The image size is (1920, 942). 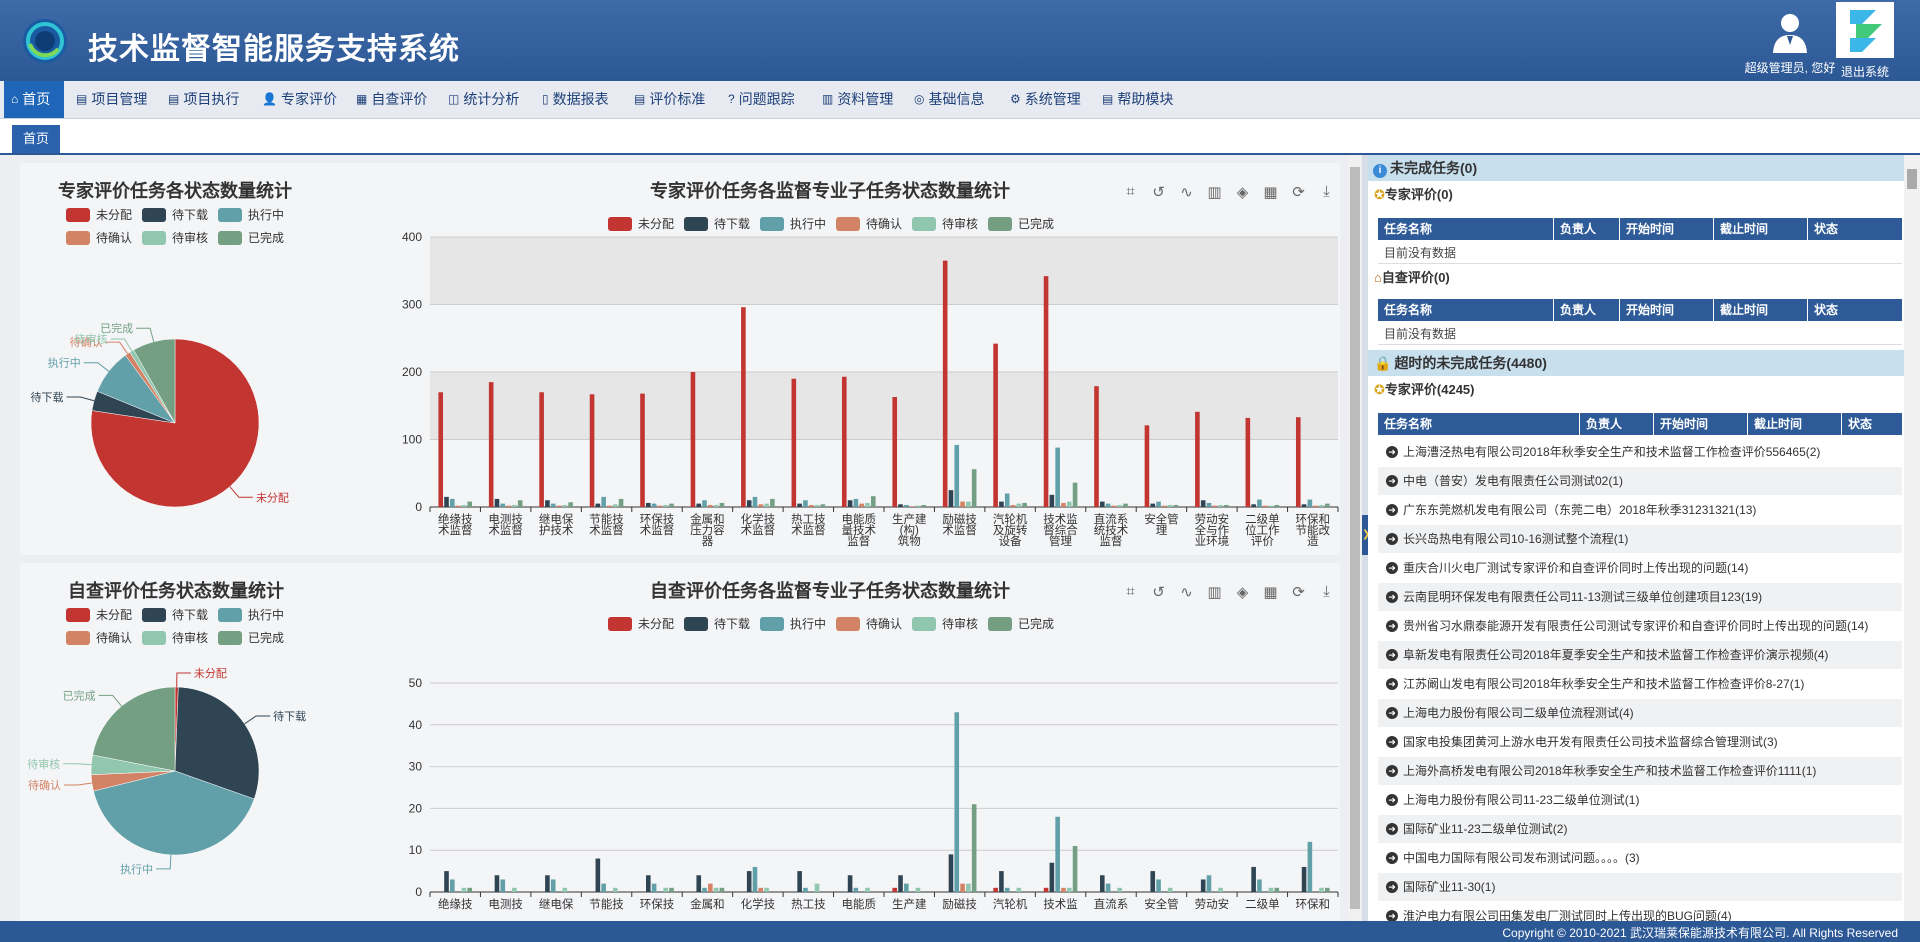 What do you see at coordinates (857, 99) in the screenshot?
I see `nav-item-document-management: ▥ 资料管理` at bounding box center [857, 99].